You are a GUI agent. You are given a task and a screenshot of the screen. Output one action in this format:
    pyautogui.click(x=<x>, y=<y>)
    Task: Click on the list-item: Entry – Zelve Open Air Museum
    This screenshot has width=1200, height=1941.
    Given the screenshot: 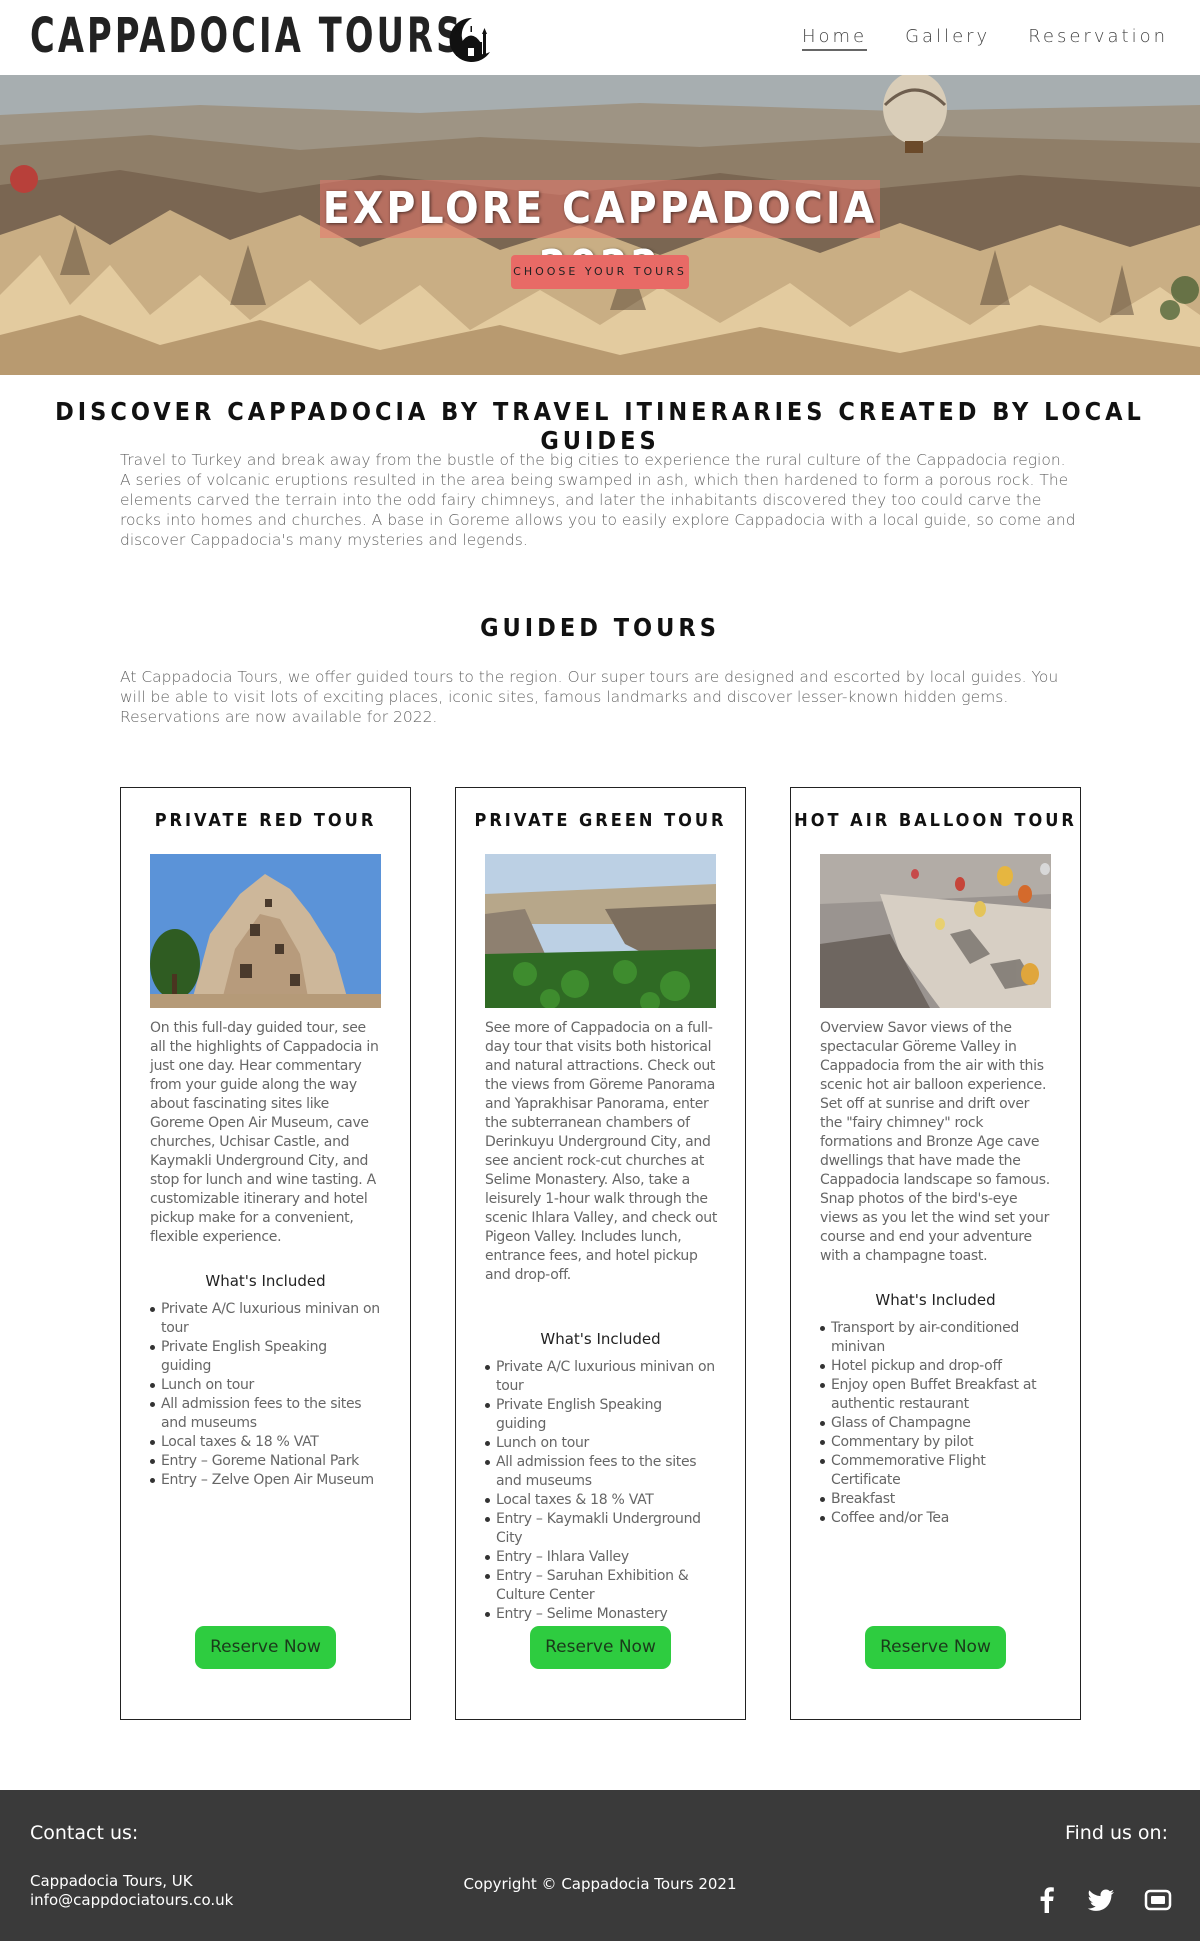 What is the action you would take?
    pyautogui.click(x=265, y=1480)
    